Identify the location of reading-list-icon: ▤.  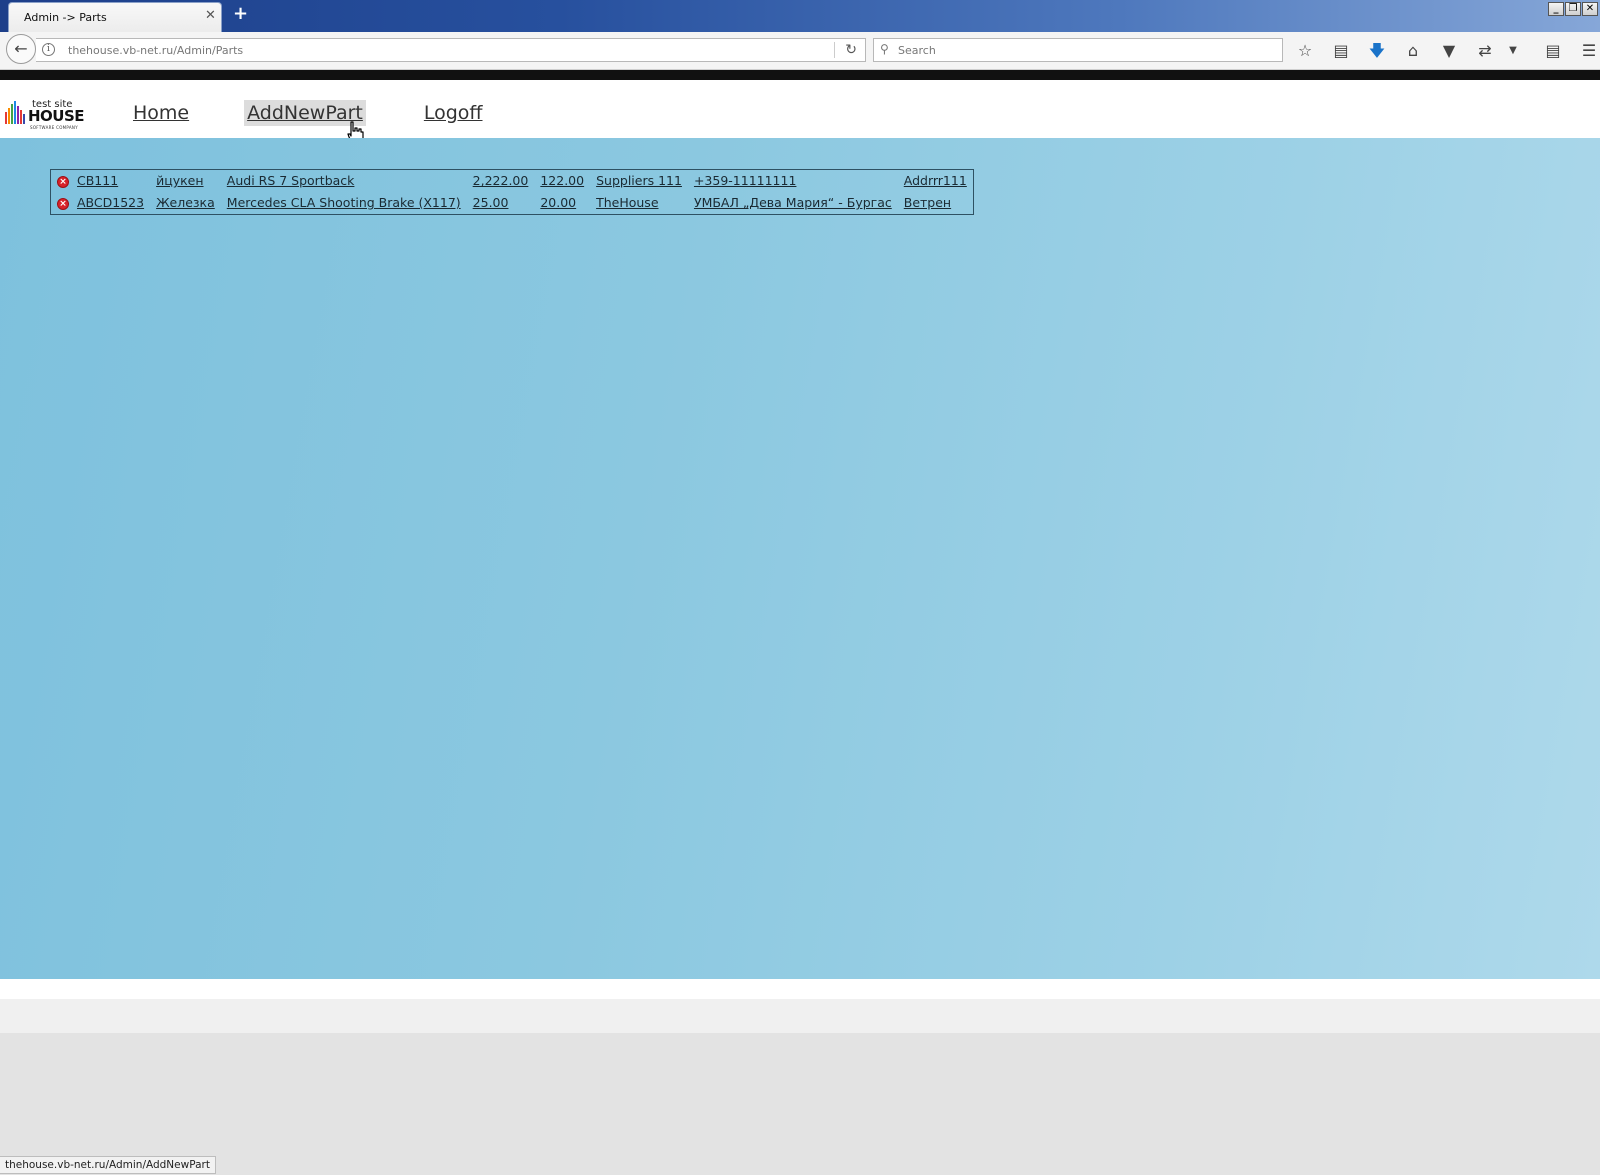
(1341, 51).